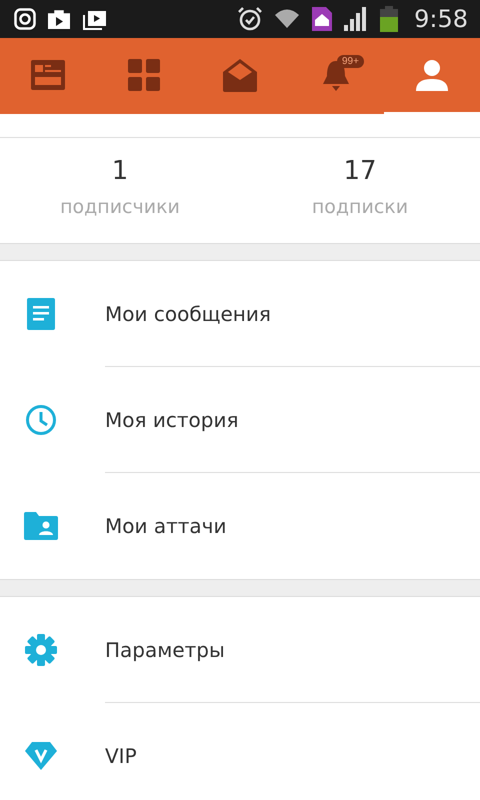 This screenshot has width=480, height=800. What do you see at coordinates (48, 75) in the screenshot?
I see `news-icon` at bounding box center [48, 75].